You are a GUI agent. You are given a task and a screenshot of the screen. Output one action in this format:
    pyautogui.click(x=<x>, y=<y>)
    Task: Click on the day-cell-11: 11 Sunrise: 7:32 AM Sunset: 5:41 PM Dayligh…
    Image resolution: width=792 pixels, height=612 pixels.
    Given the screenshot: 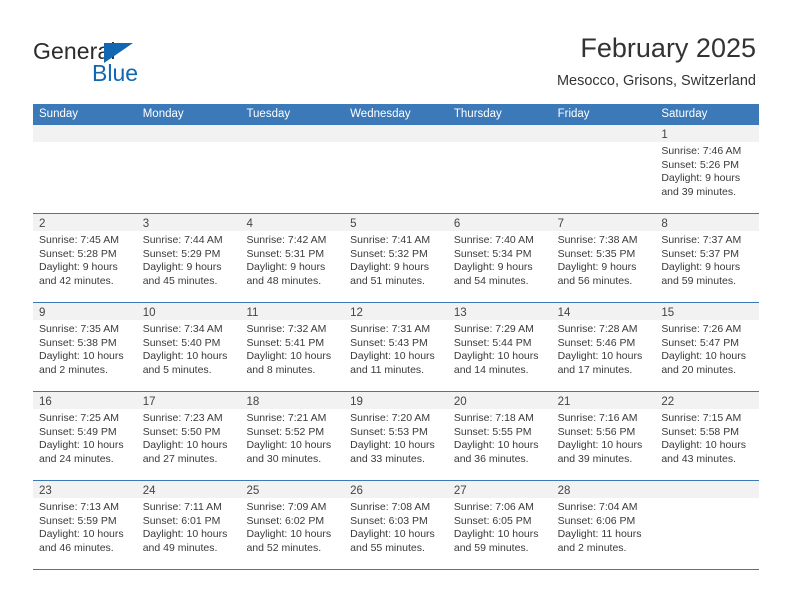 What is the action you would take?
    pyautogui.click(x=292, y=347)
    